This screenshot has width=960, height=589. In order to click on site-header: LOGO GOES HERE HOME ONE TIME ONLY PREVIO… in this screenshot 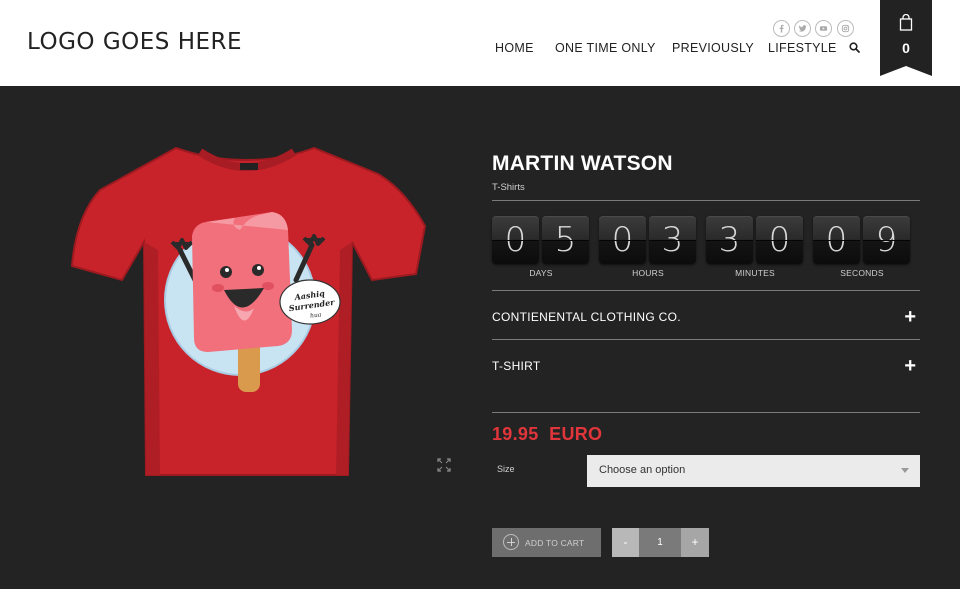, I will do `click(480, 43)`.